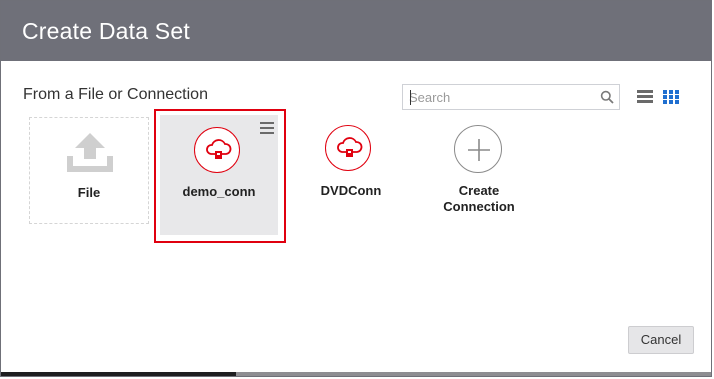  What do you see at coordinates (479, 206) in the screenshot?
I see `tile-label-line2: Connection` at bounding box center [479, 206].